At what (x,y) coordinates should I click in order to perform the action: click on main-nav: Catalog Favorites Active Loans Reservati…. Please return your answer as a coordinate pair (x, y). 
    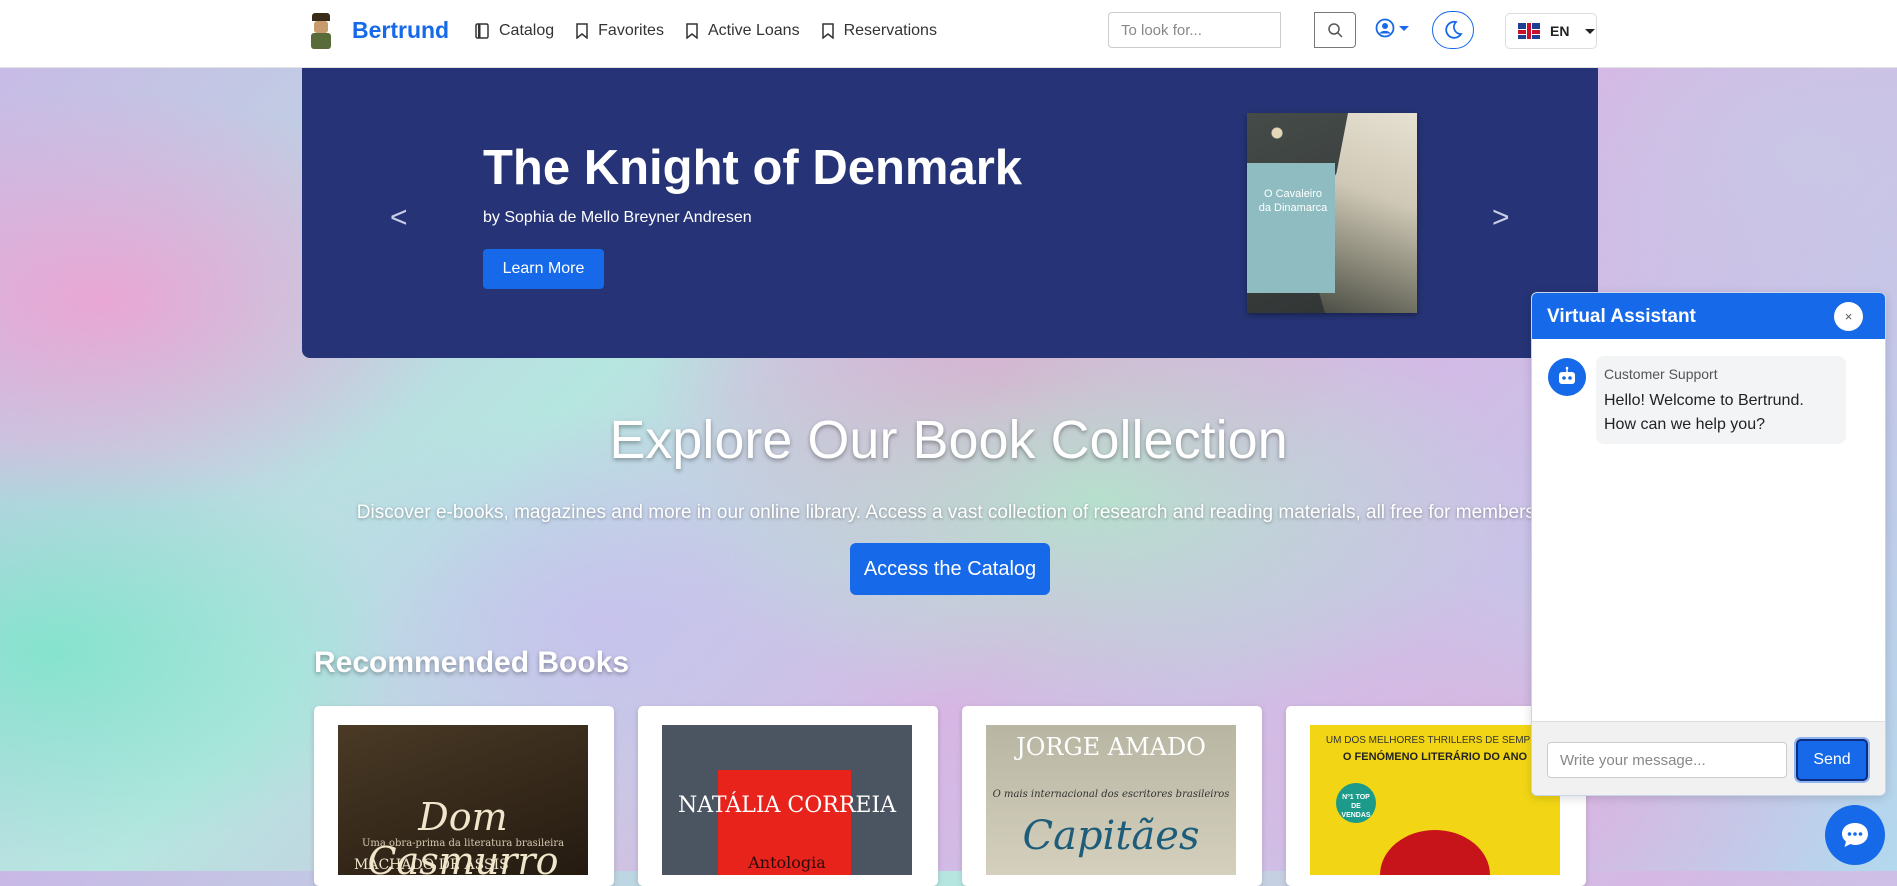
    Looking at the image, I should click on (717, 31).